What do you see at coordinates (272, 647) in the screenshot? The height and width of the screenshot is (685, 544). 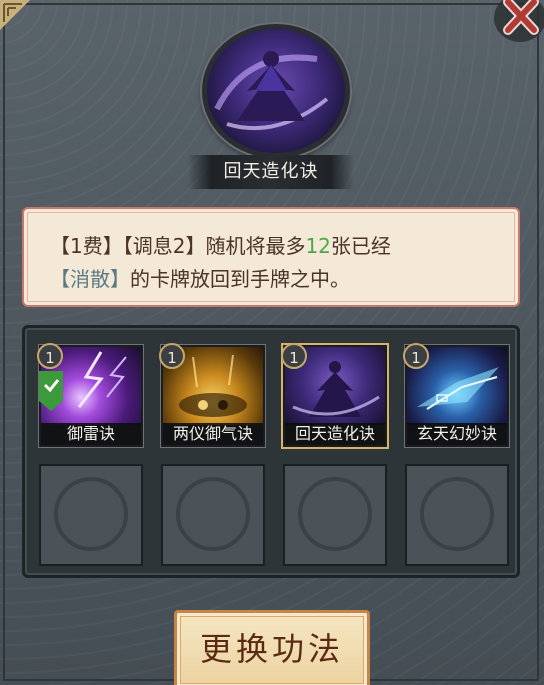 I see `change-skill-button: 更换功法` at bounding box center [272, 647].